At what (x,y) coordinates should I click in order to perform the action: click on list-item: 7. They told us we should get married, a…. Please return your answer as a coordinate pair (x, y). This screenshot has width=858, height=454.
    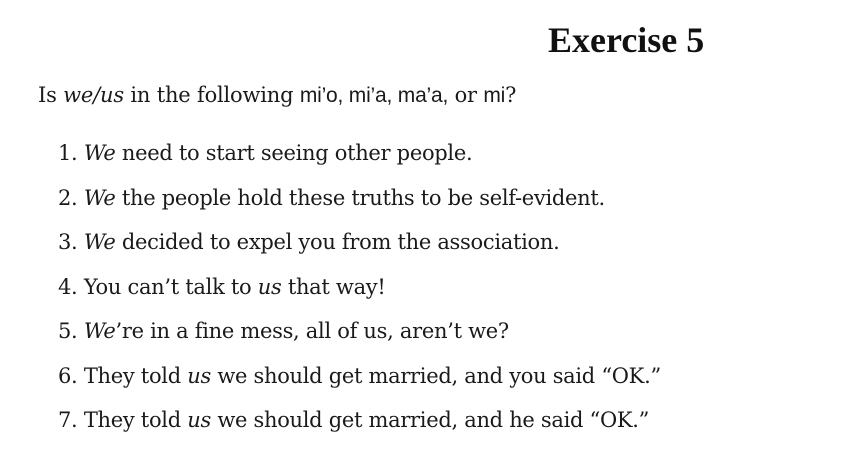
    Looking at the image, I should click on (359, 427).